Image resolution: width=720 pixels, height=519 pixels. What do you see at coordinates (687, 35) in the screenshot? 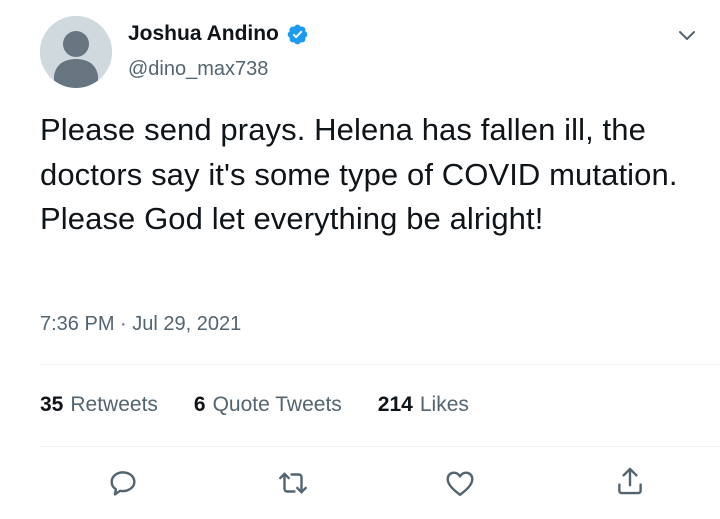
I see `chevron-down-icon` at bounding box center [687, 35].